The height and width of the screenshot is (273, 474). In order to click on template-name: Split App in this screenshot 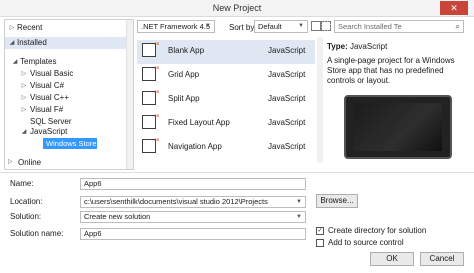, I will do `click(184, 98)`.